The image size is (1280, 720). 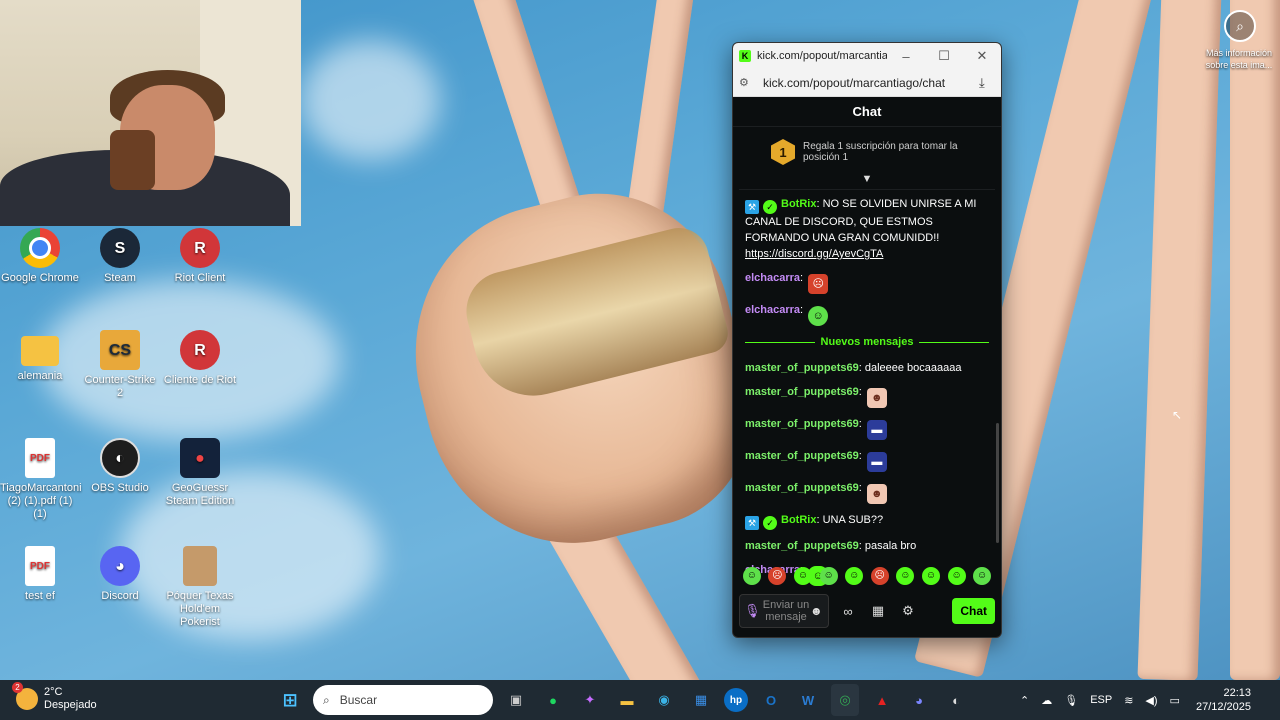 I want to click on taskbar-search-placeholder: Buscar, so click(x=358, y=700).